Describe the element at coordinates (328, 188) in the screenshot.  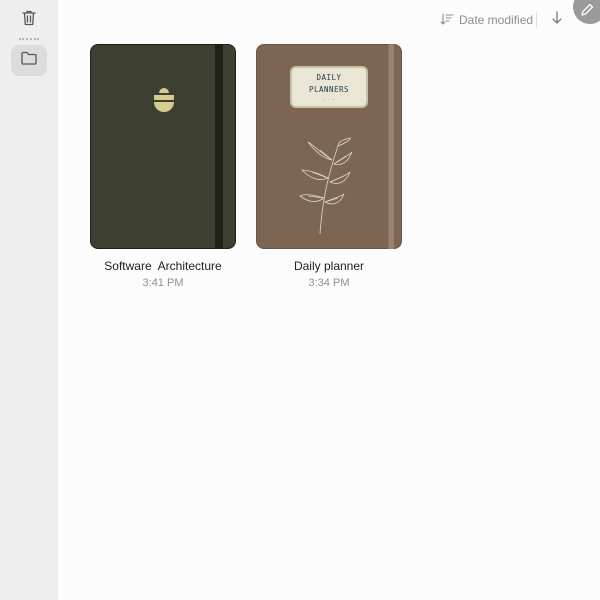
I see `leaf-branch-icon` at that location.